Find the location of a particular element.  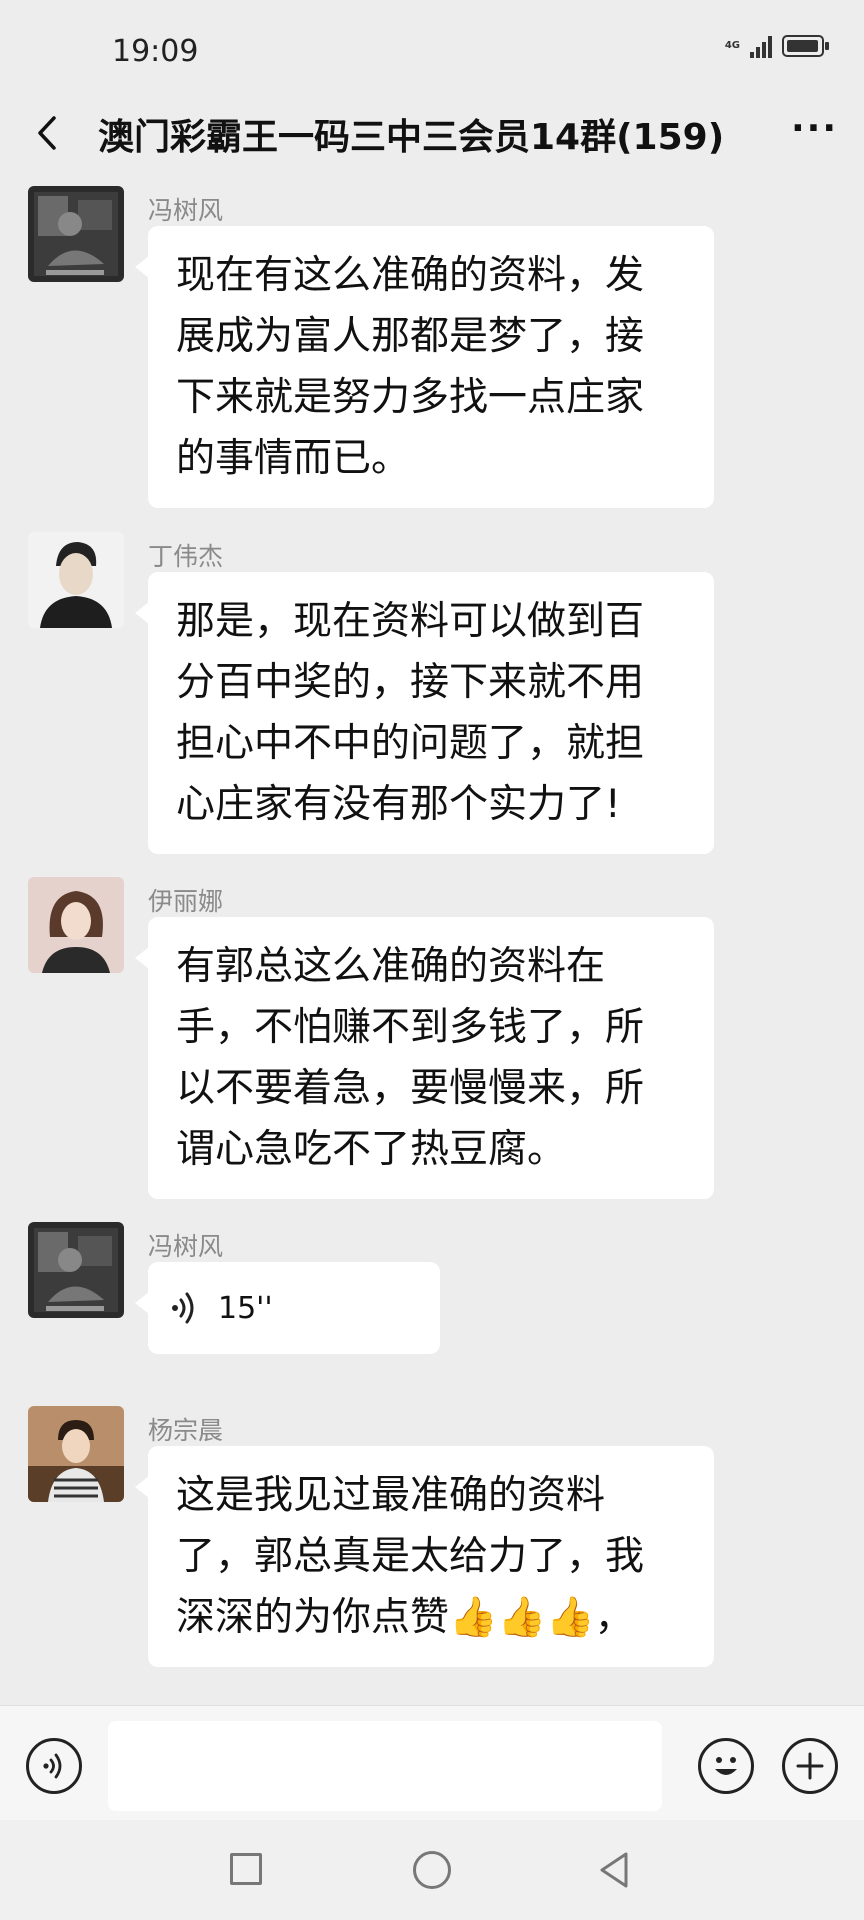

system-nav-bar is located at coordinates (432, 1870).